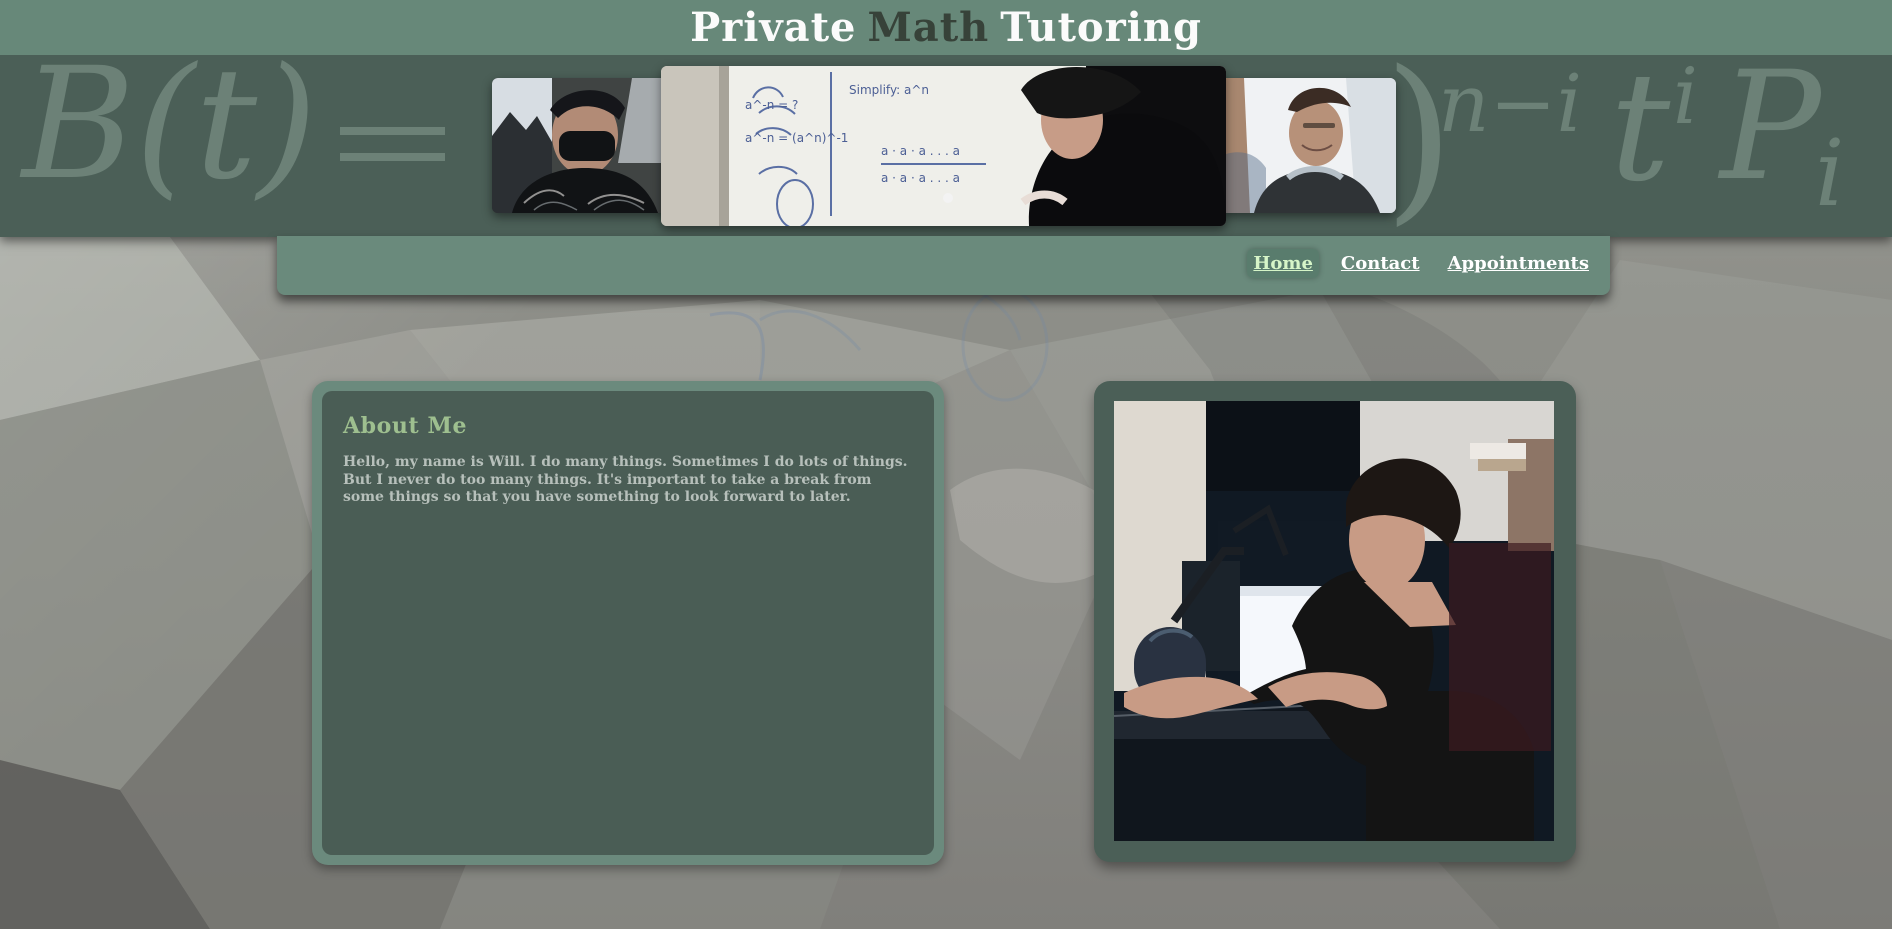 The height and width of the screenshot is (929, 1892). I want to click on nav-appointments-link: Appointments, so click(1518, 263).